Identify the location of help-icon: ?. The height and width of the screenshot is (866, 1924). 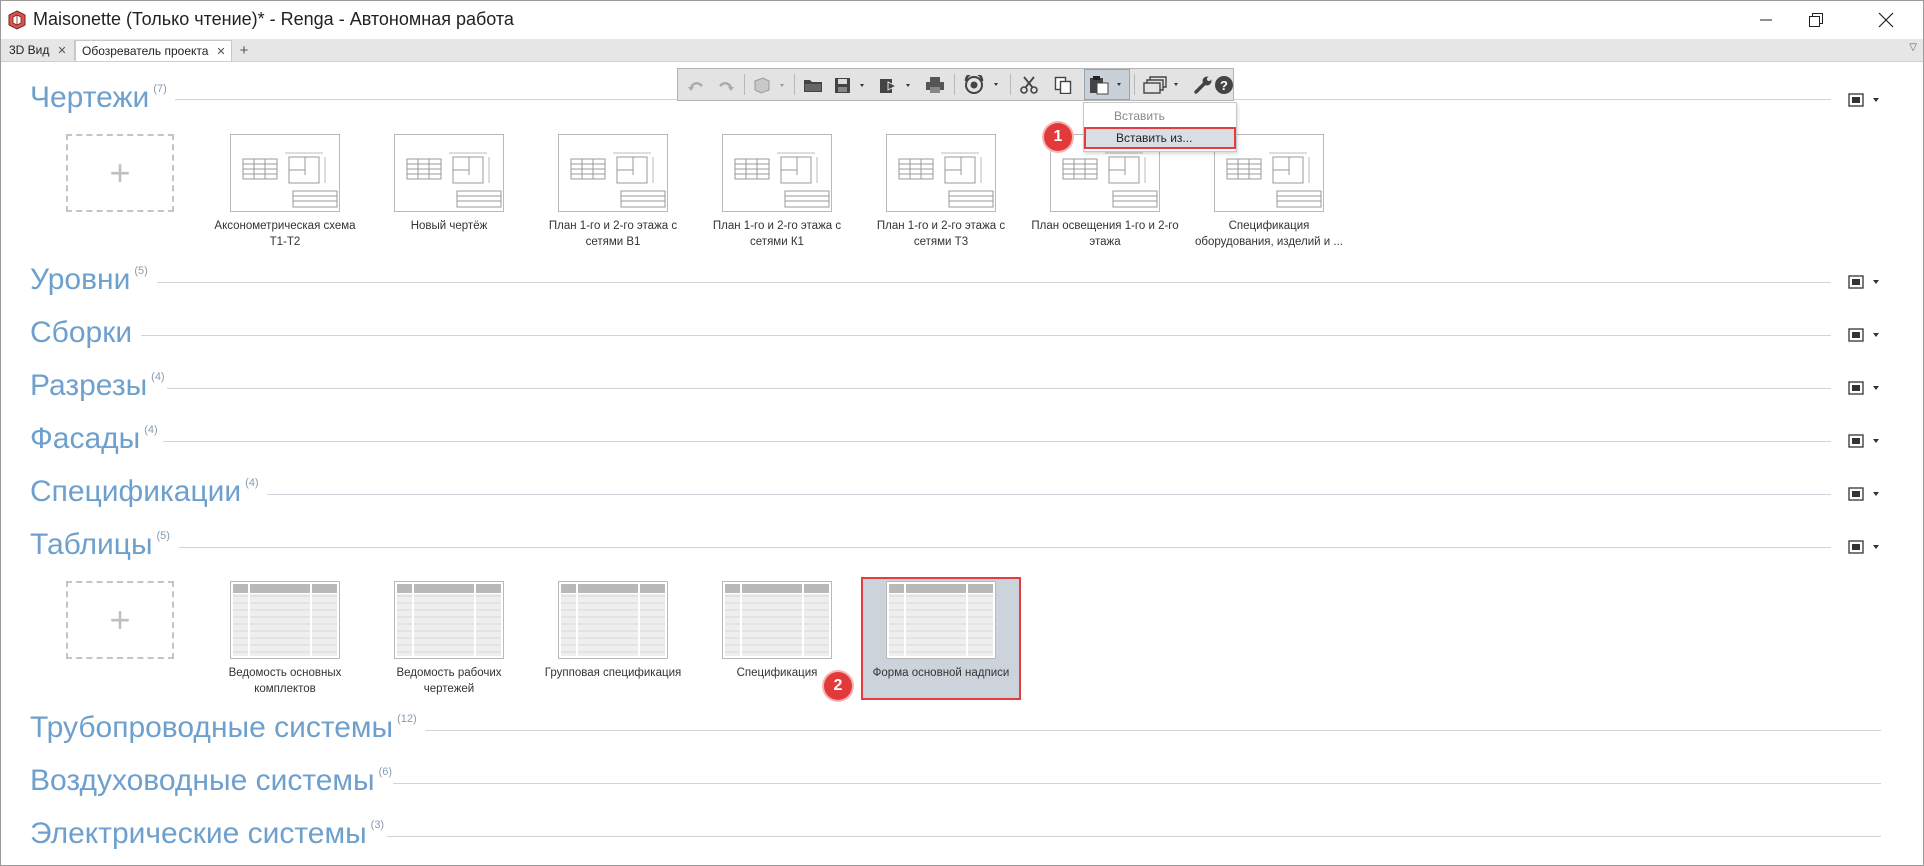
(1224, 84).